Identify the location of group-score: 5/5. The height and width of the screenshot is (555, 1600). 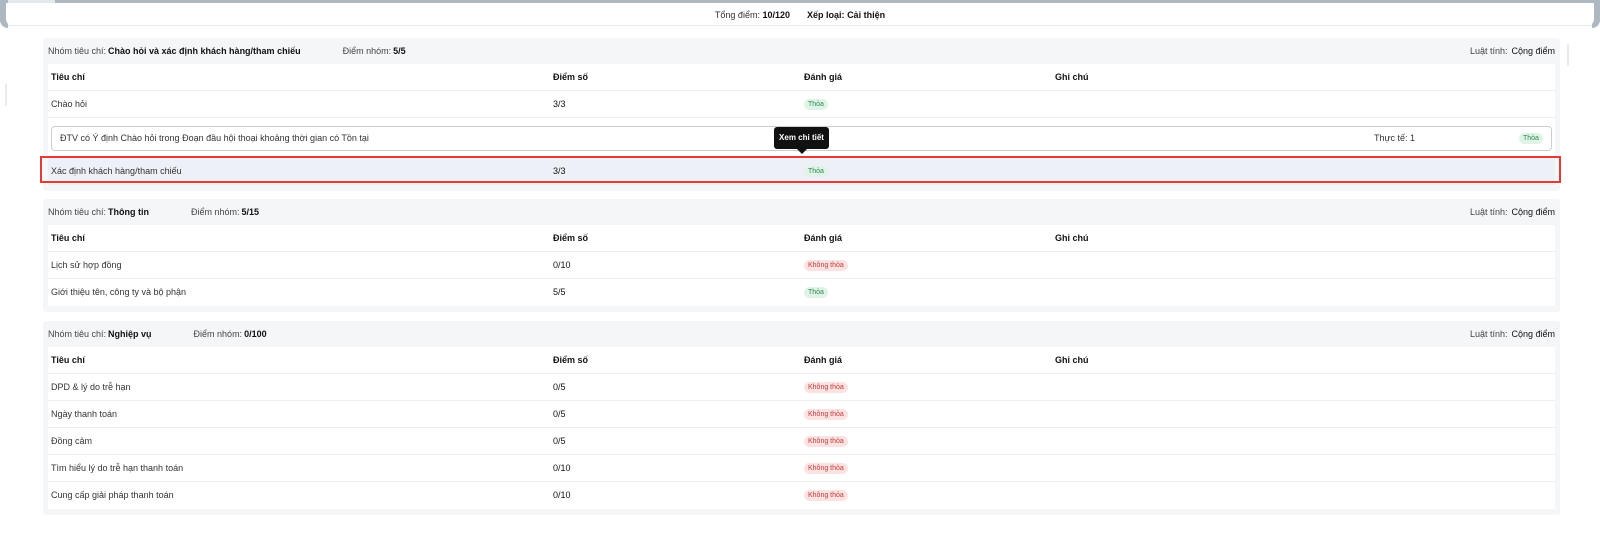
(399, 51).